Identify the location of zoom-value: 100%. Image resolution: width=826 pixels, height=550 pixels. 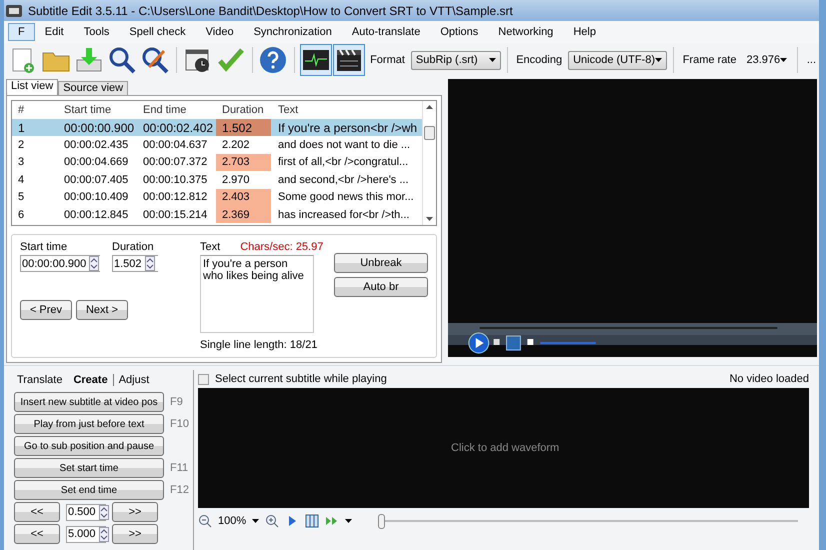
(232, 521).